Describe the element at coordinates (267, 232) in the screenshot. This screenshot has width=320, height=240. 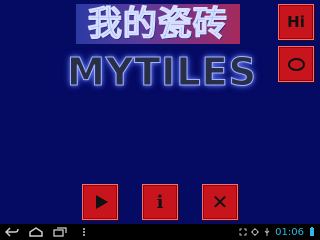
I see `usb-icon` at that location.